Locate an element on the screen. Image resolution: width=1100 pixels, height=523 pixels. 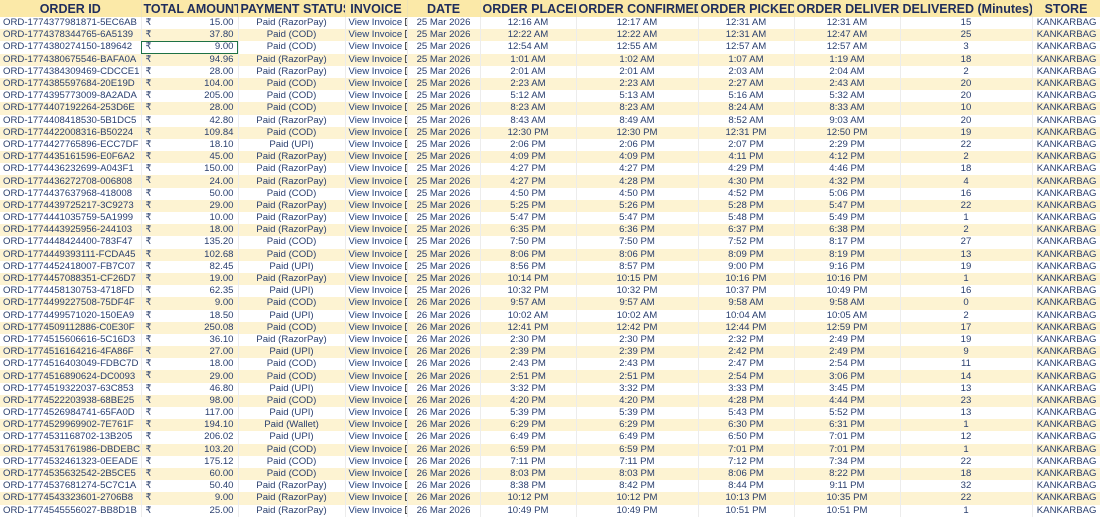
cell-order-id: ORD-1774435161596-E0F6A2 is located at coordinates (71, 157).